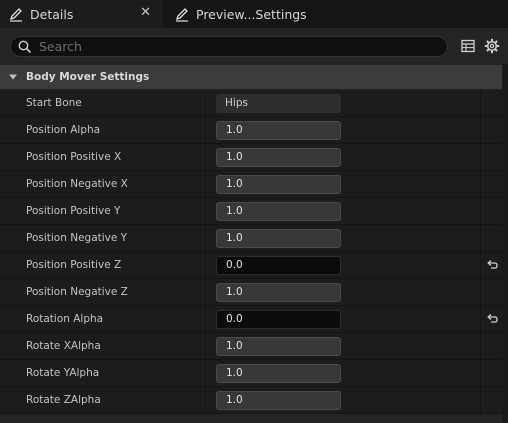 The width and height of the screenshot is (508, 423). I want to click on property-row: Rotate XAlpha 1.0, so click(251, 346).